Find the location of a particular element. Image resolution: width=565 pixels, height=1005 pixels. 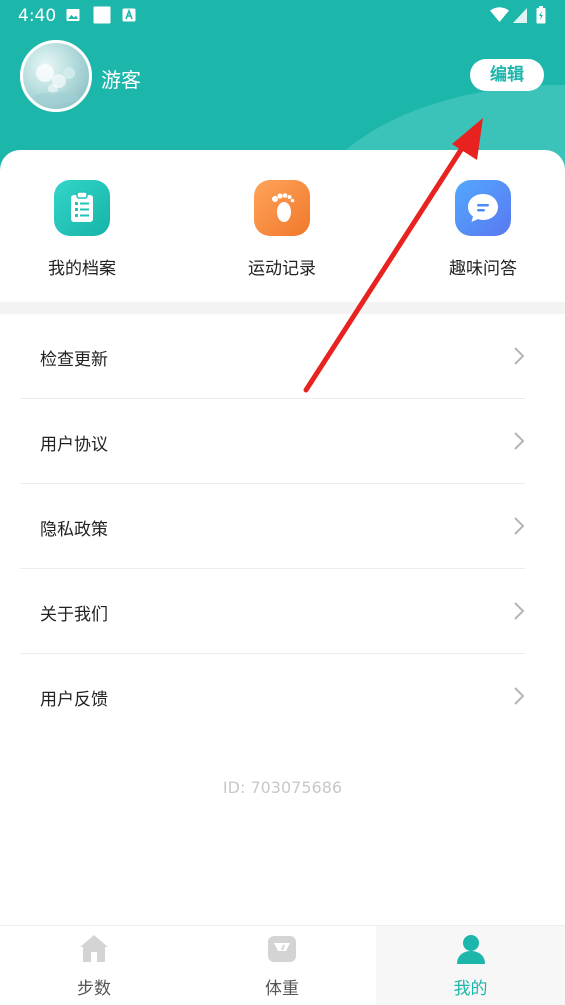

tab-label: 我的 is located at coordinates (470, 989).